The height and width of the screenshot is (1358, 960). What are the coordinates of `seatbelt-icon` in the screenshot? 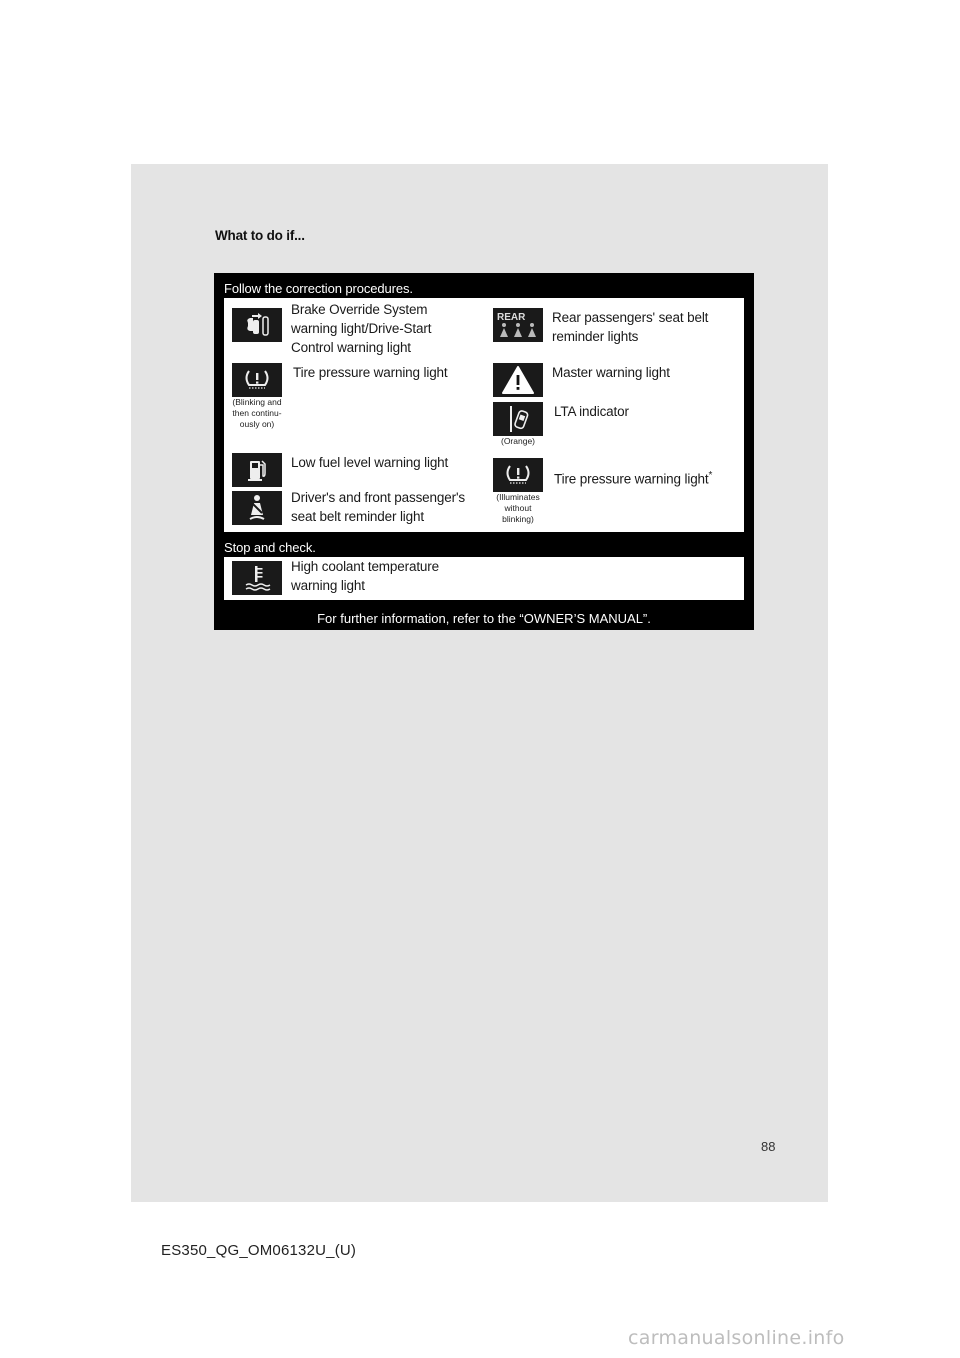 It's located at (257, 508).